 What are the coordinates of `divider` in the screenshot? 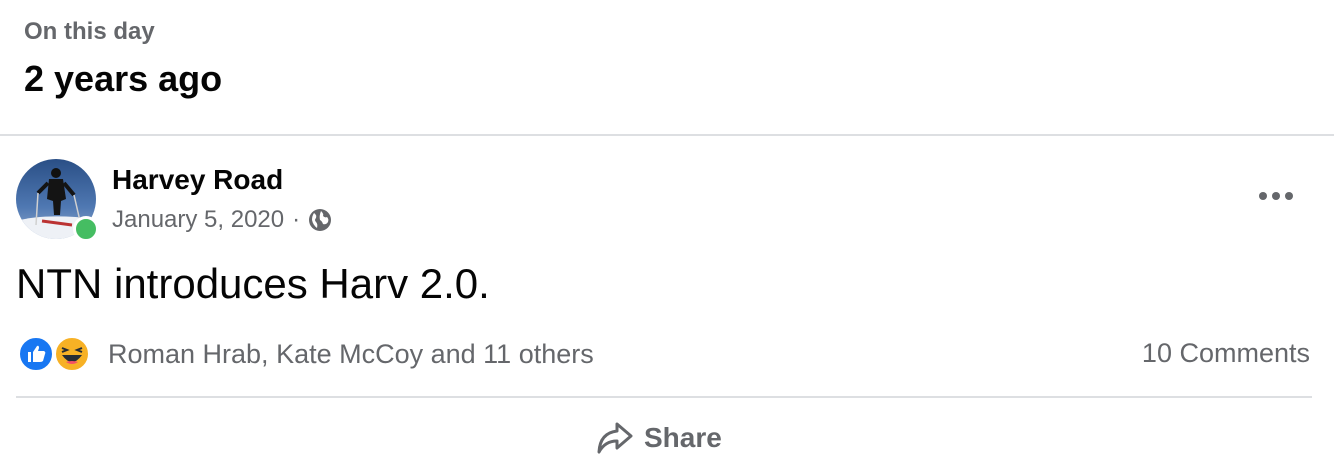 It's located at (664, 397).